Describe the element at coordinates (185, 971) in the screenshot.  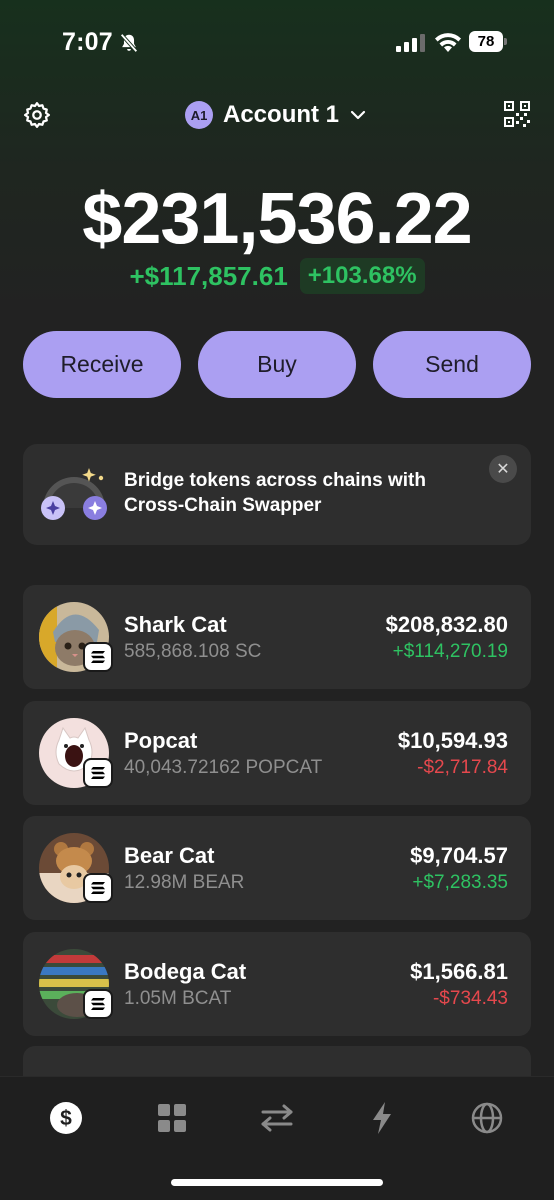
I see `token-name: Bodega Cat` at that location.